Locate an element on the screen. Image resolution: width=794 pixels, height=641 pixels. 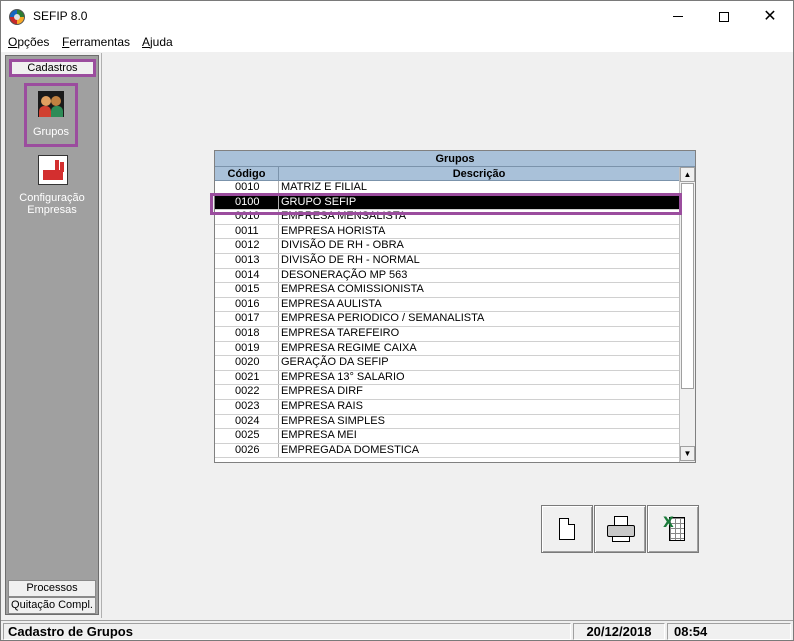
maximize-icon is located at coordinates (724, 16).